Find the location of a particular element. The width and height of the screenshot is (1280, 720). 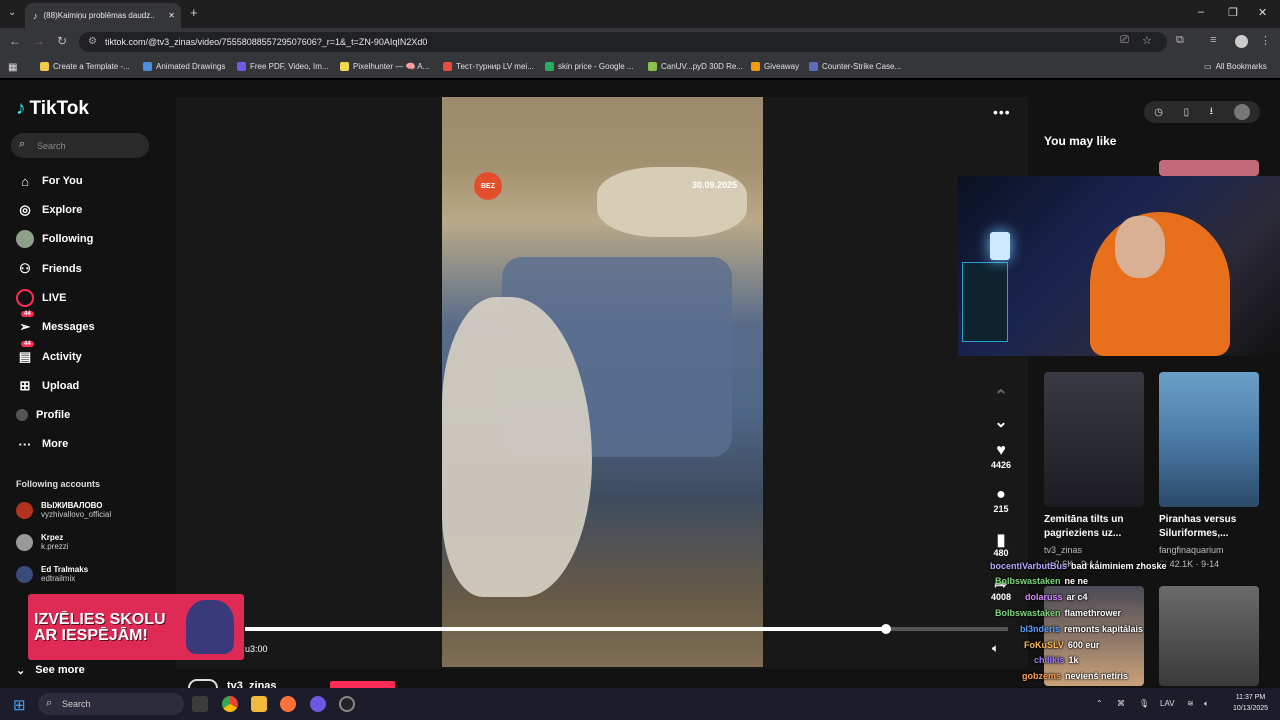

chrome-taskbar-icon is located at coordinates (230, 704).